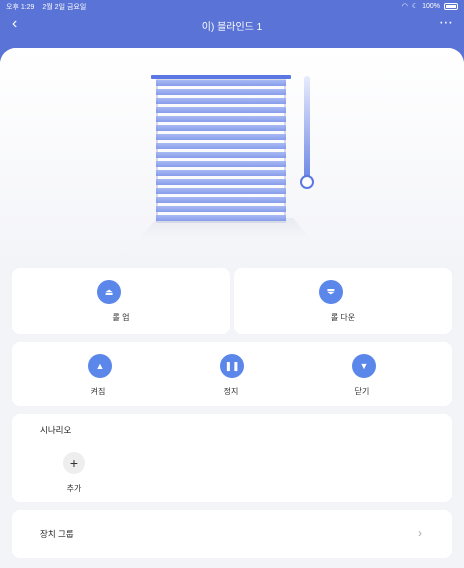 The width and height of the screenshot is (464, 568). Describe the element at coordinates (307, 182) in the screenshot. I see `slider-handle` at that location.